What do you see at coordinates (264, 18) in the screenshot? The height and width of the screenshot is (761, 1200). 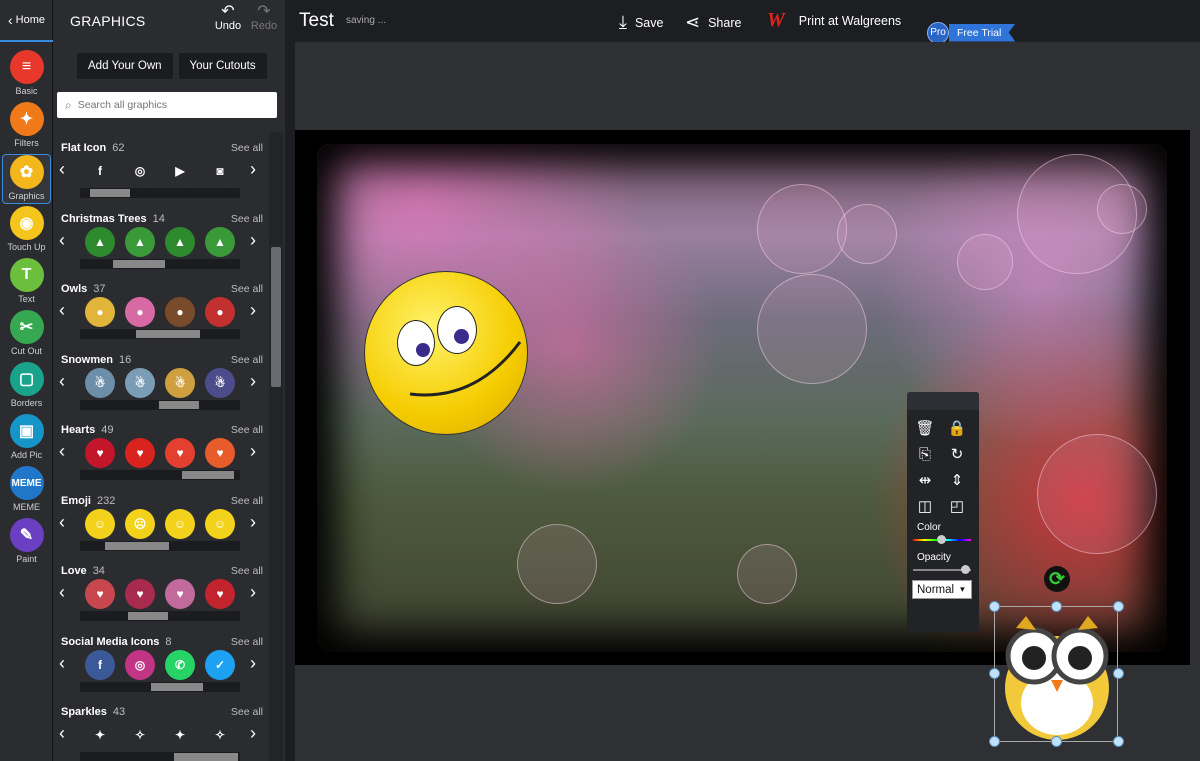 I see `redo-button: ↷ Redo` at bounding box center [264, 18].